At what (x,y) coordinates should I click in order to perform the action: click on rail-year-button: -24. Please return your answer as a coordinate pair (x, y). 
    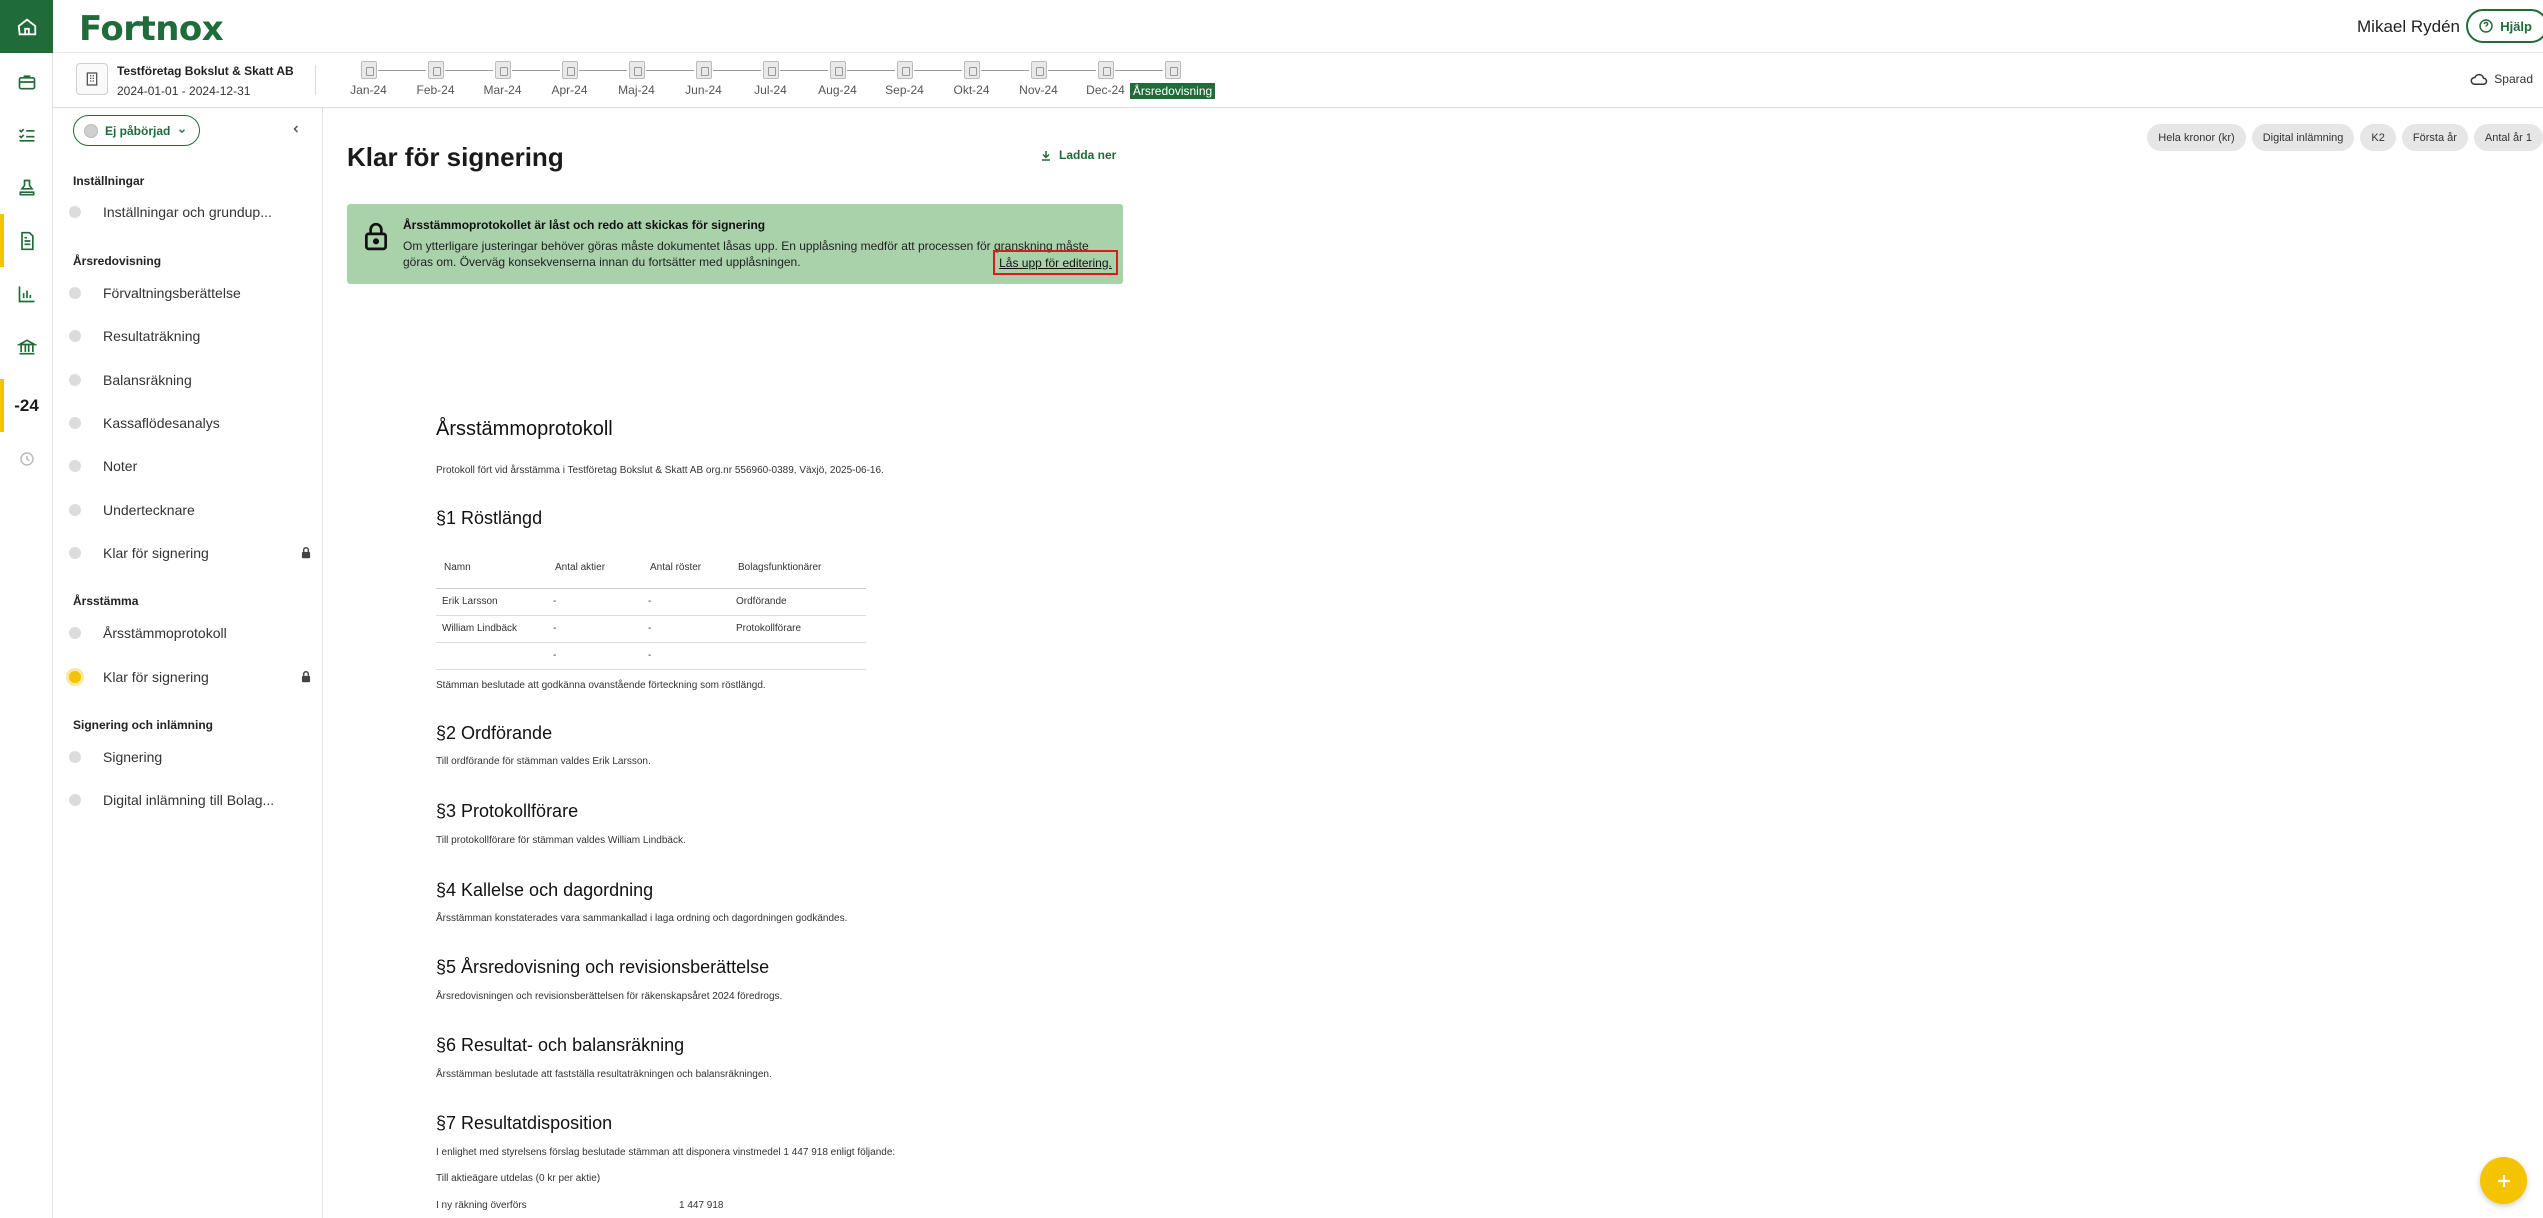
    Looking at the image, I should click on (26, 405).